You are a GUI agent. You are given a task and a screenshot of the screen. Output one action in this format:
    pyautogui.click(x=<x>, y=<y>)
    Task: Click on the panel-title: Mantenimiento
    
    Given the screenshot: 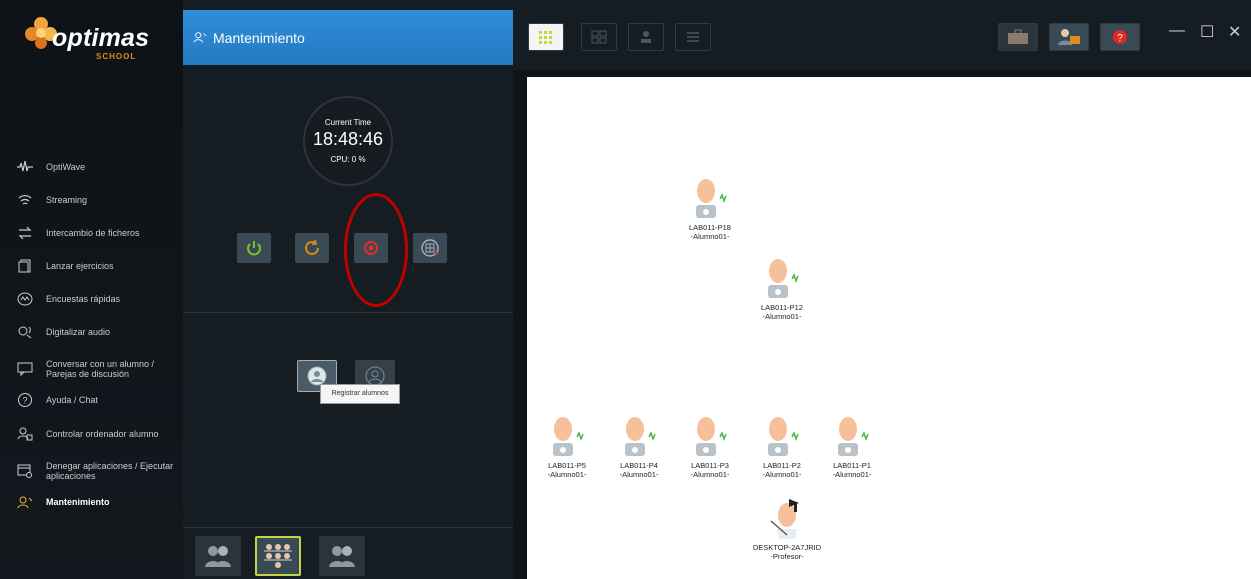 What is the action you would take?
    pyautogui.click(x=259, y=38)
    